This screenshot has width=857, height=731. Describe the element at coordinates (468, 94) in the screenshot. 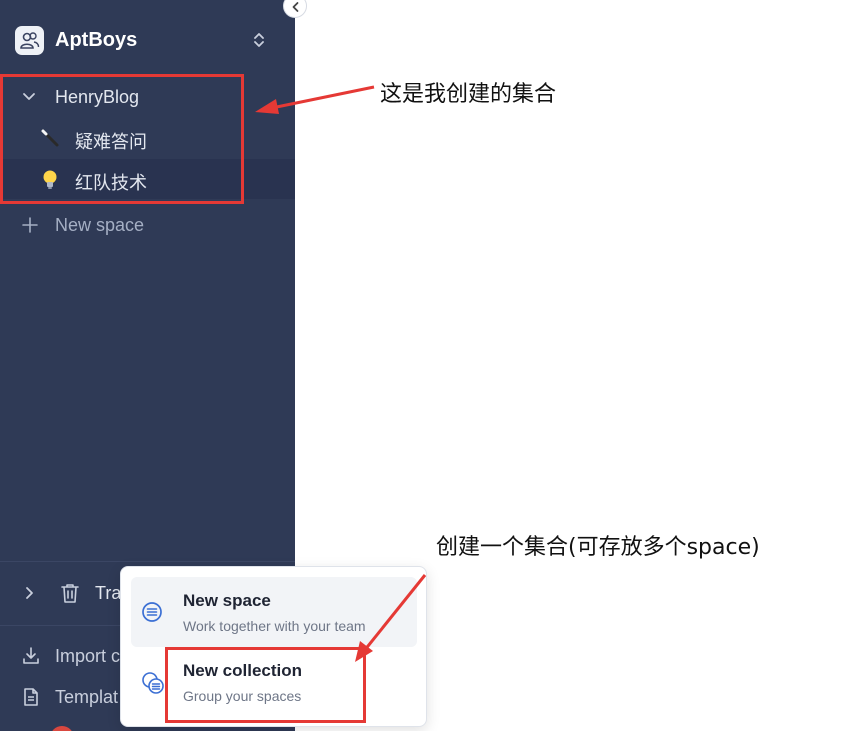

I see `annotation-text: 这是我创建的集合` at that location.